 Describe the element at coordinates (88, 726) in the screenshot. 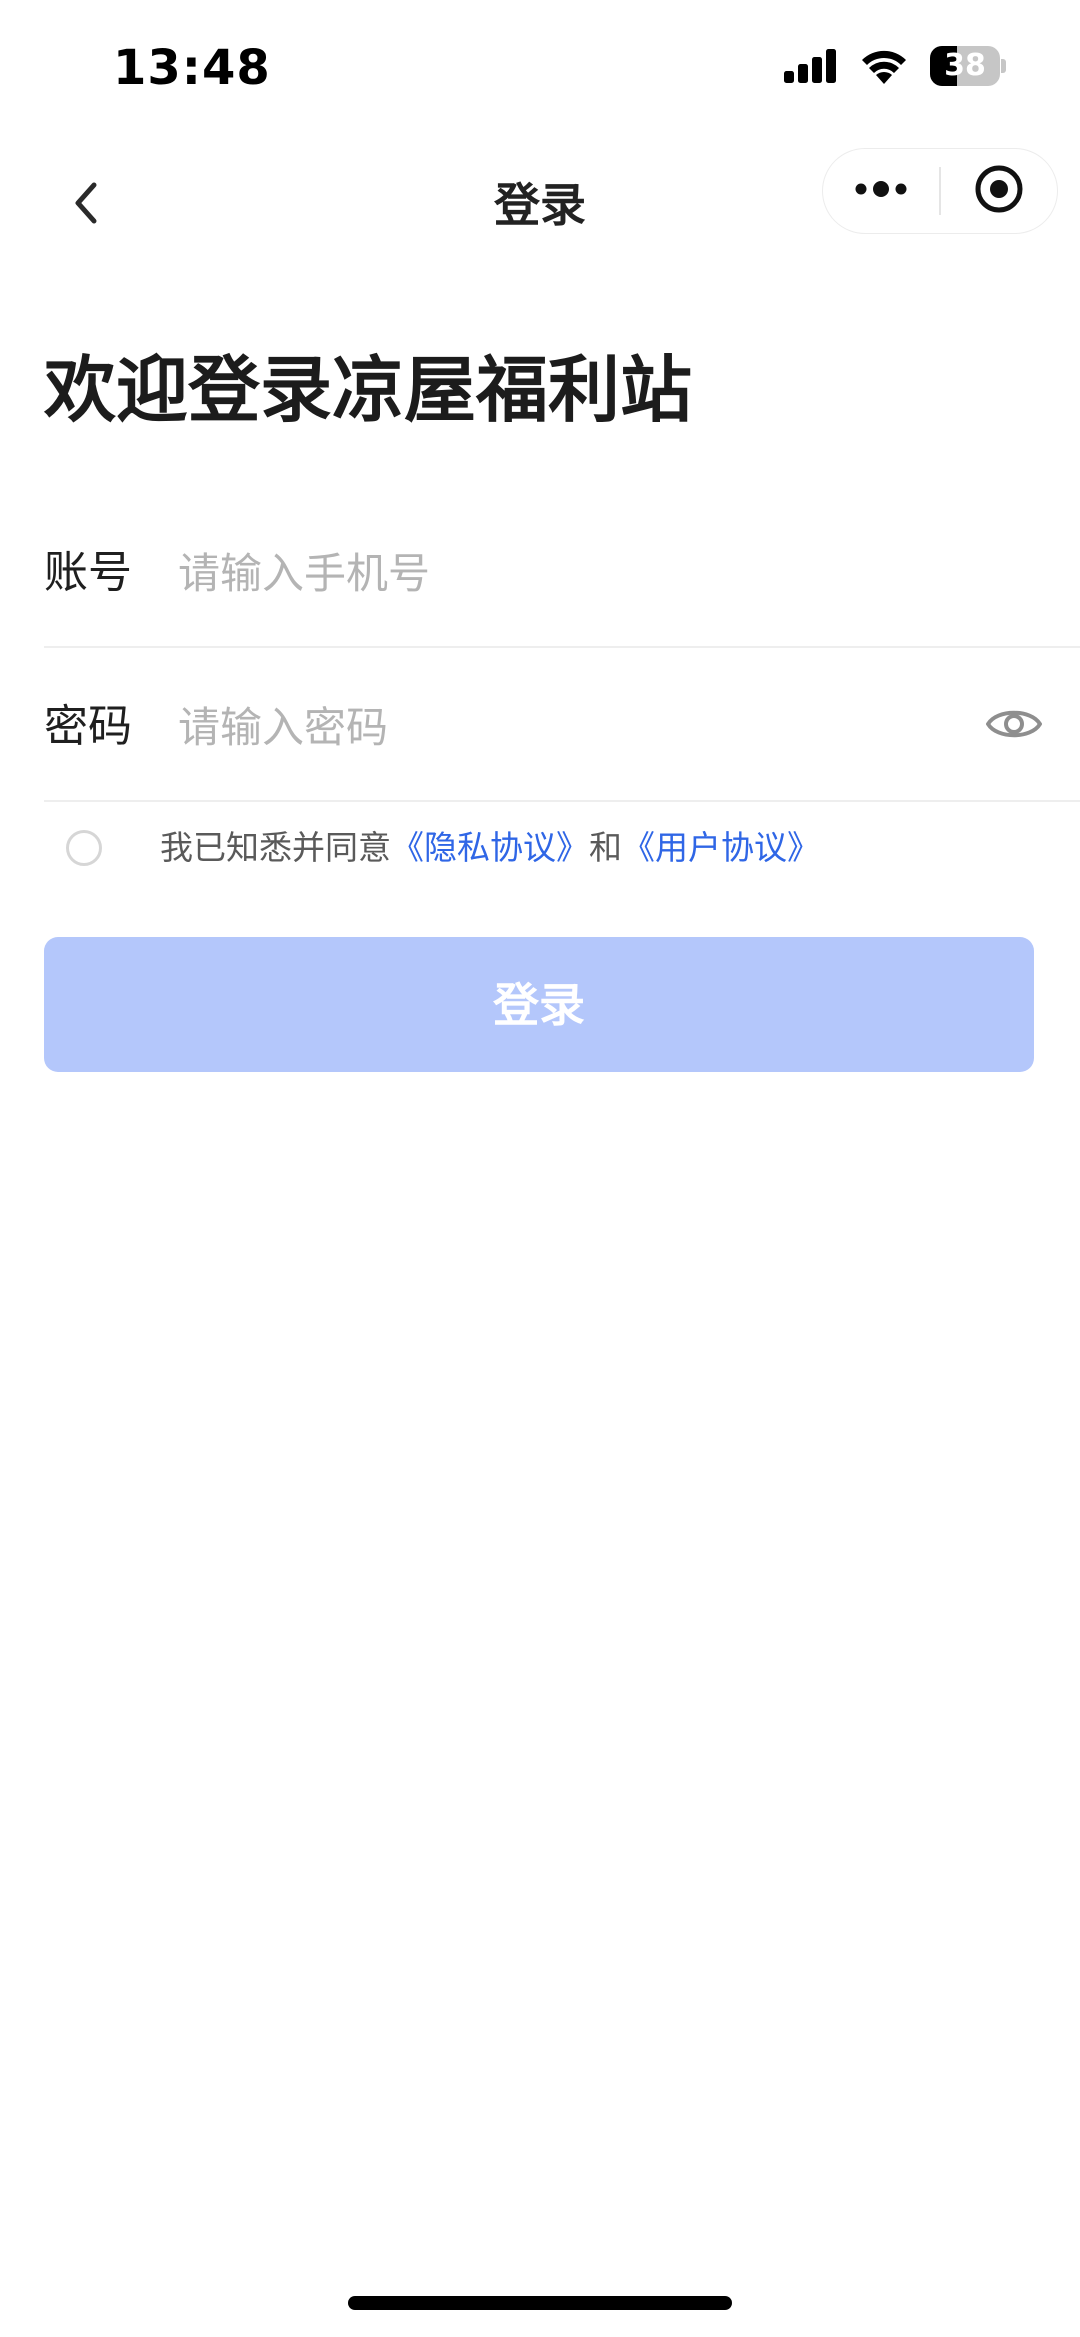

I see `password-label: 密码` at that location.